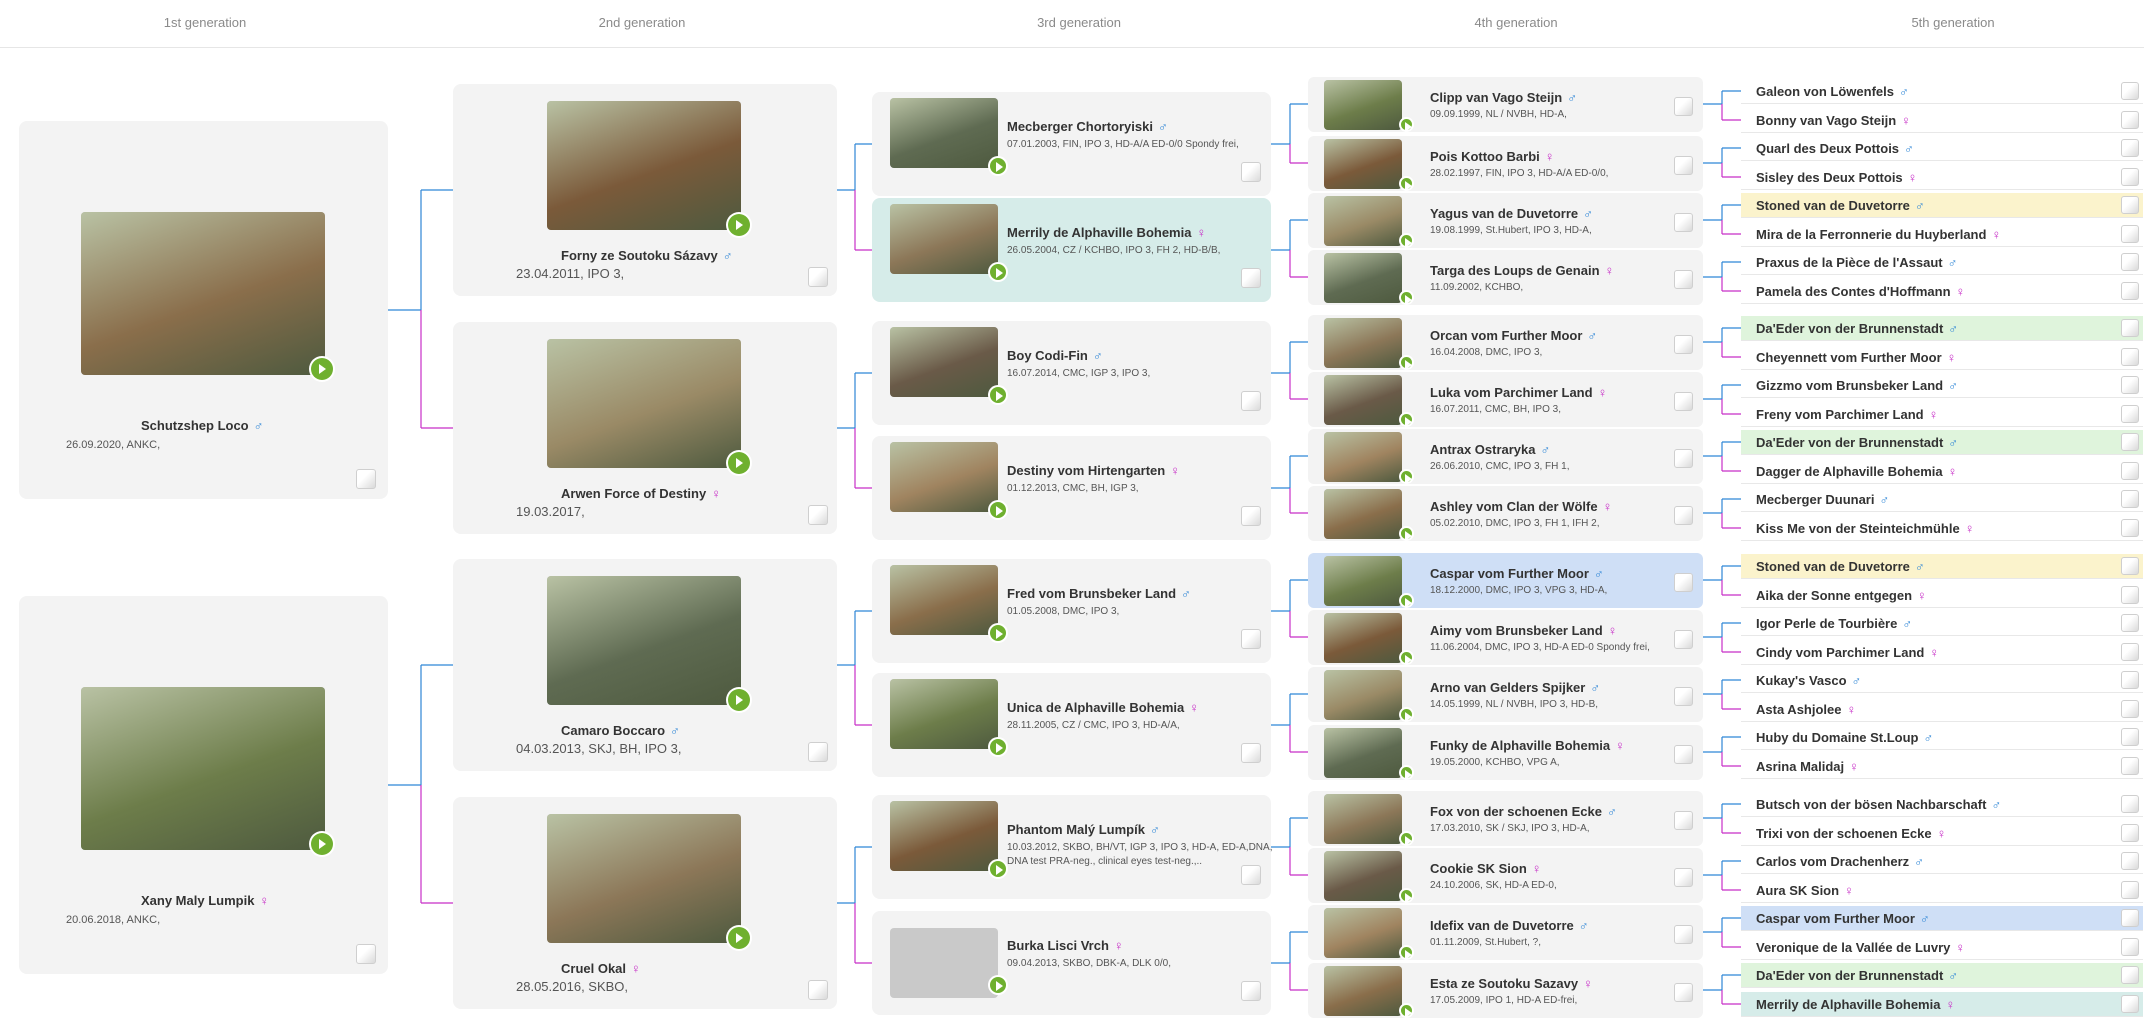 The width and height of the screenshot is (2144, 1027). I want to click on gen5-row: Aika der Sonne entgegen ♀, so click(1942, 595).